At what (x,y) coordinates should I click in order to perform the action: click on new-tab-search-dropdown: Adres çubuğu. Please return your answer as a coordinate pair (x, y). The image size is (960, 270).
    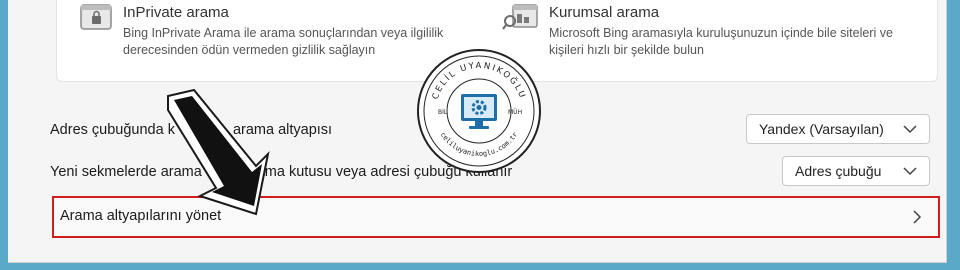
    Looking at the image, I should click on (856, 171).